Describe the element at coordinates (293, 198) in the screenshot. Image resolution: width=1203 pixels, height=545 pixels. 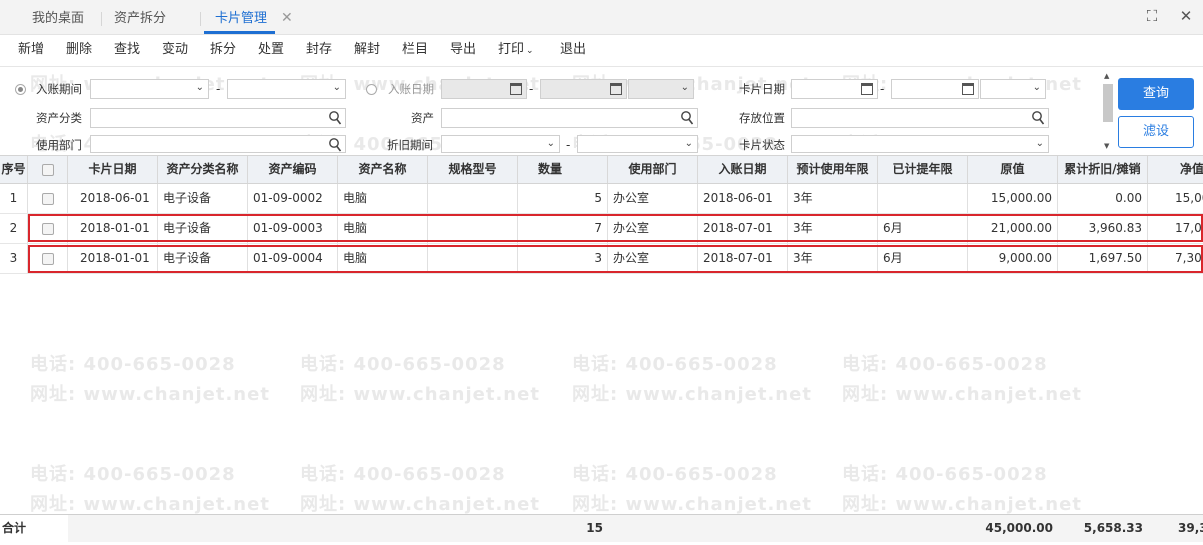
I see `asset-code-cell: 01-09-0002` at that location.